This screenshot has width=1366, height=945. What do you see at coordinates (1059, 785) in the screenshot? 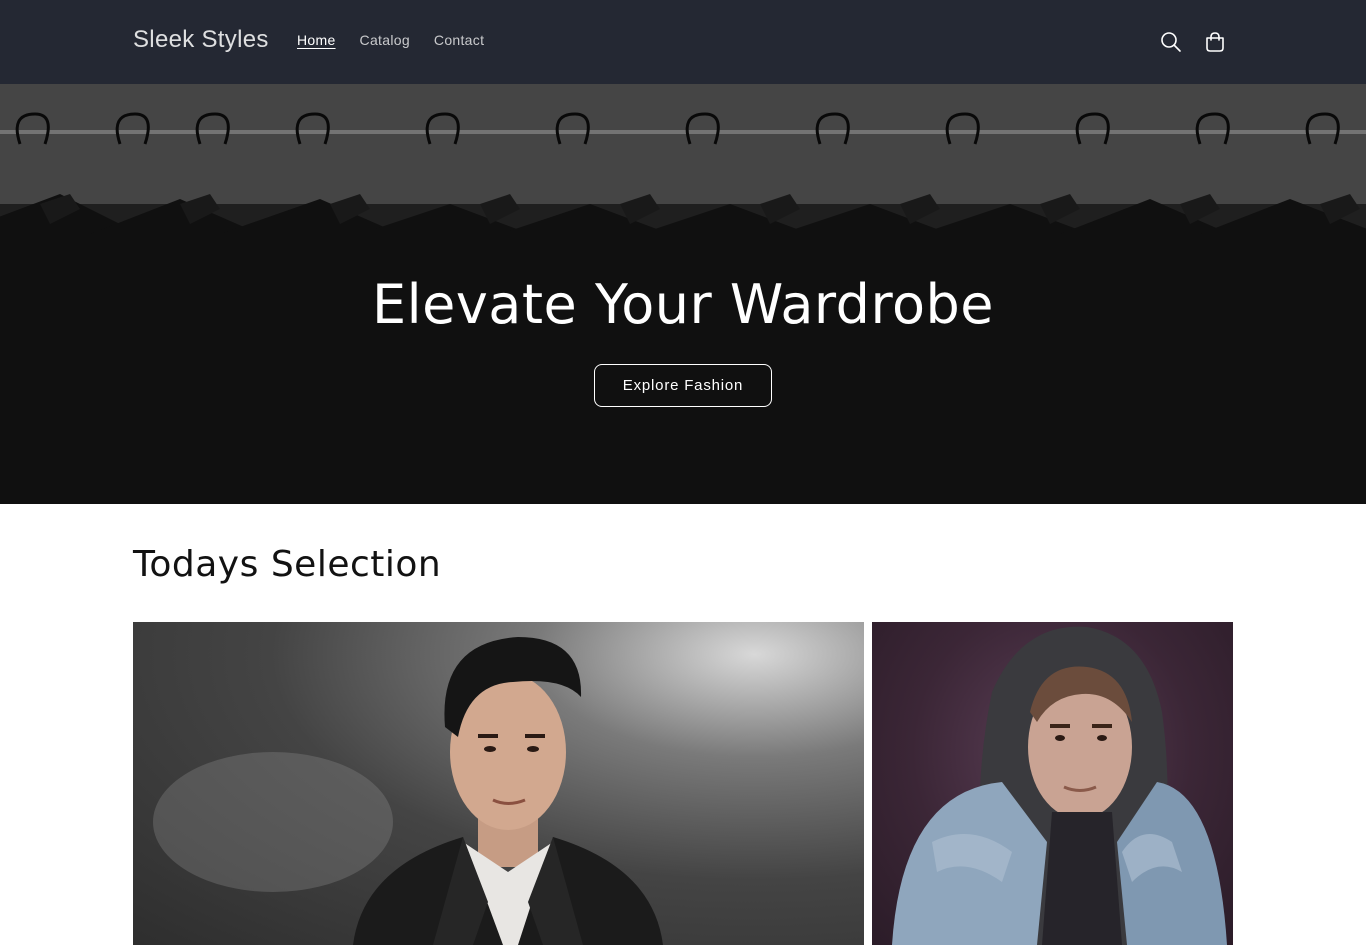
I see `product-image-denim-hoodie` at bounding box center [1059, 785].